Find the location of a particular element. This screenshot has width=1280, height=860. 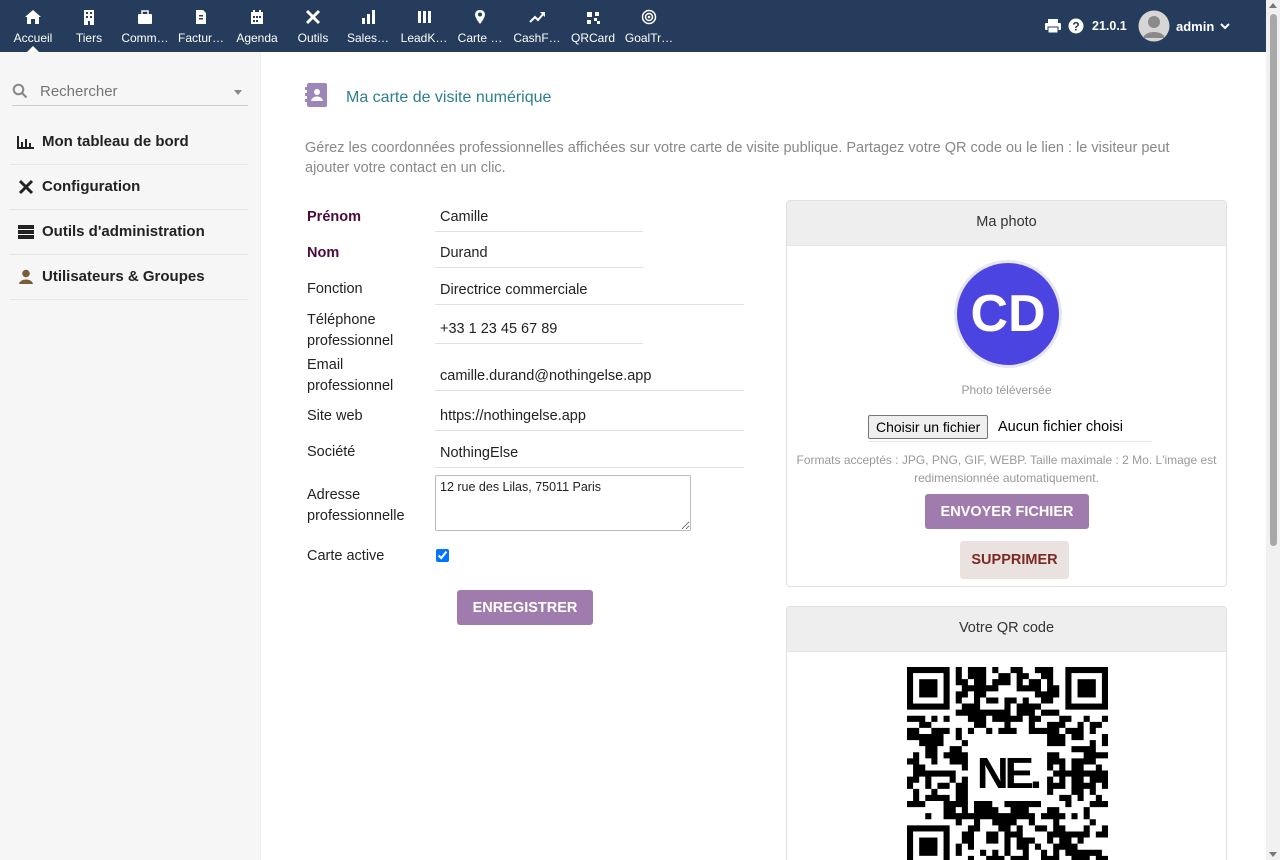

columns-icon is located at coordinates (424, 17).